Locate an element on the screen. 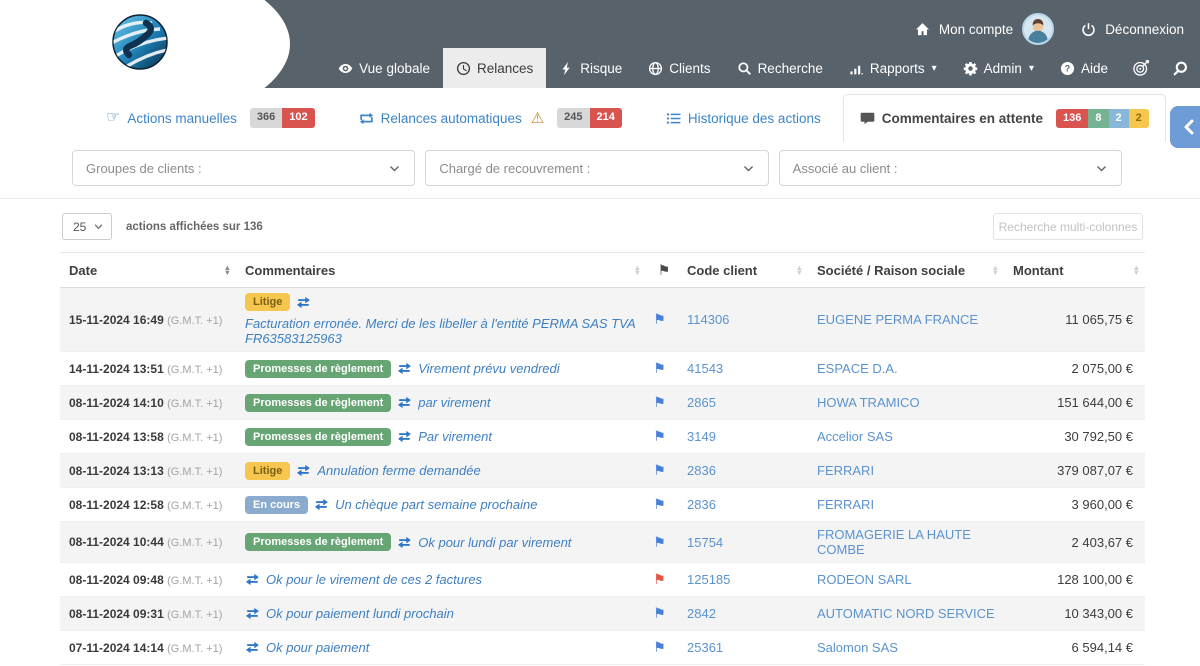 The height and width of the screenshot is (666, 1200). client-code-link: 125185 is located at coordinates (743, 579).